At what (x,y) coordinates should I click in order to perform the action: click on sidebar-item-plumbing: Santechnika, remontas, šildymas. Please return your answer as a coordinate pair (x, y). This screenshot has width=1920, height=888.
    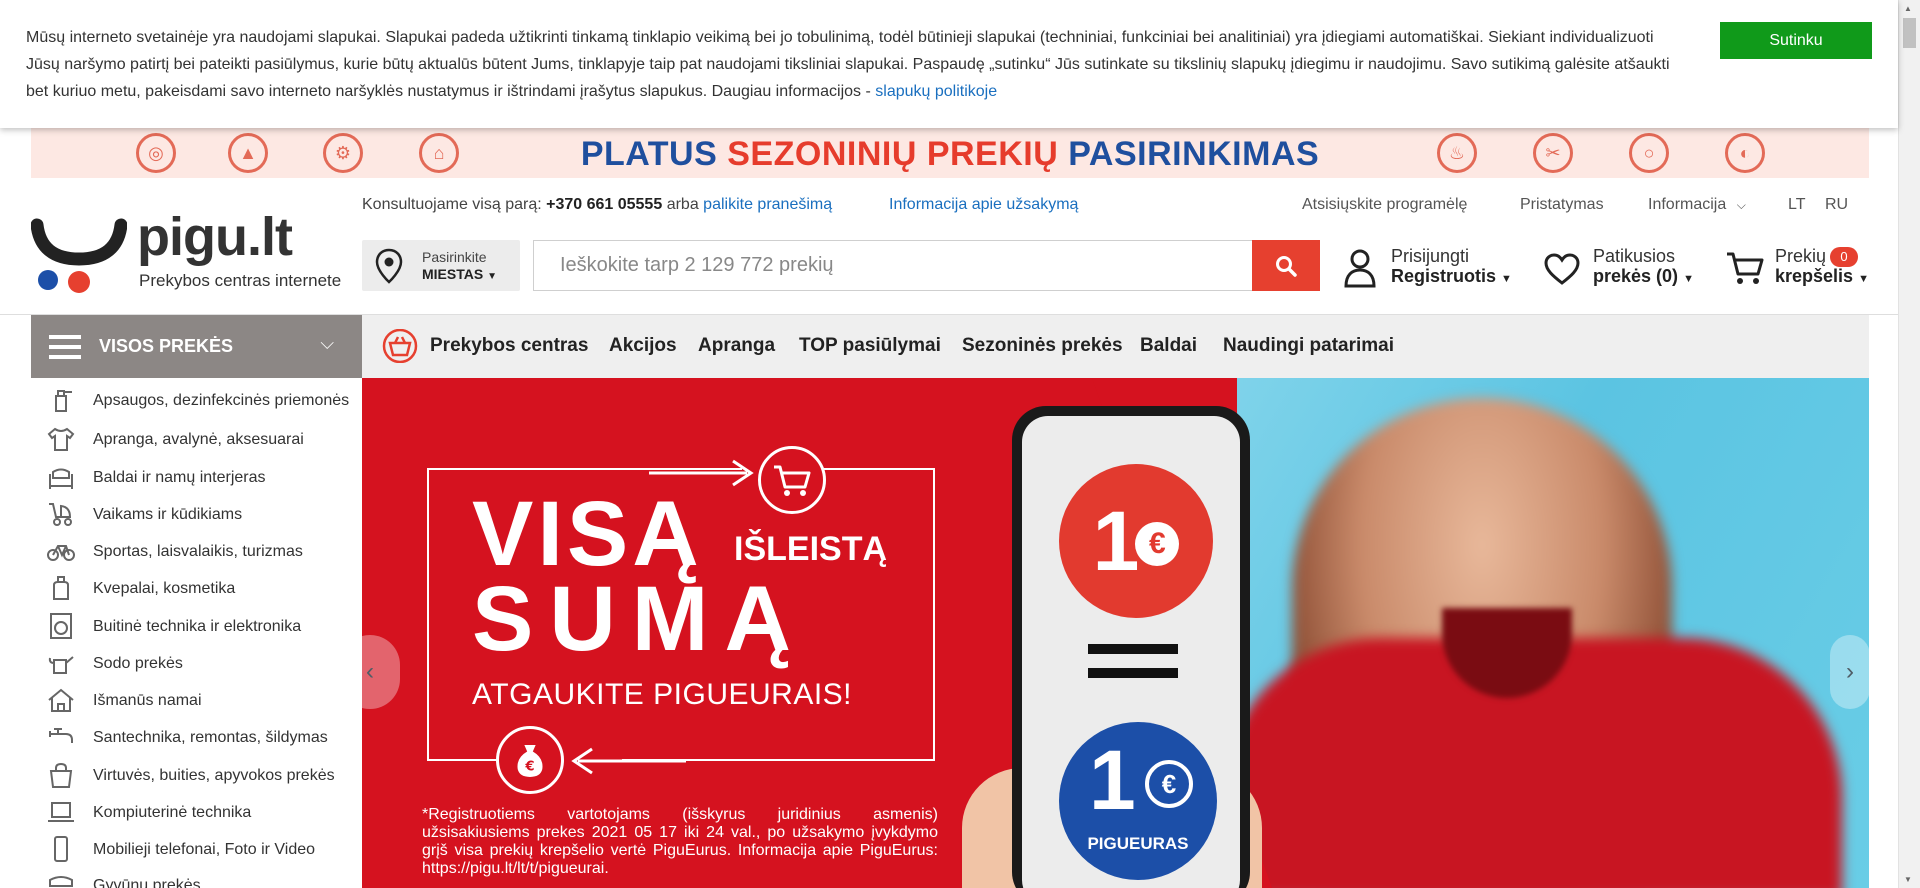
    Looking at the image, I should click on (196, 737).